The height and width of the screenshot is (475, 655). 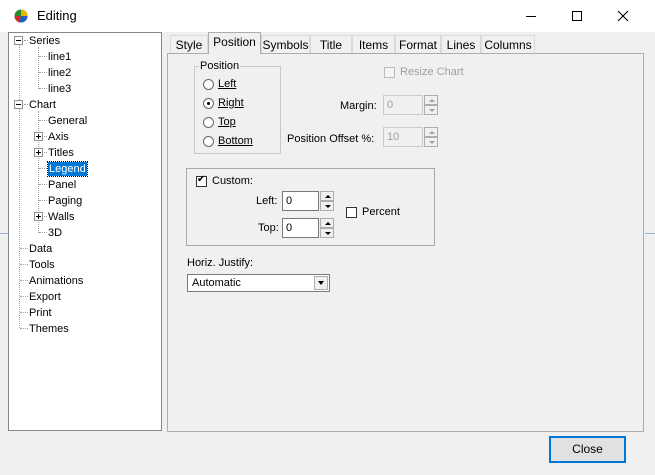 What do you see at coordinates (461, 44) in the screenshot?
I see `tab-lines: Lines` at bounding box center [461, 44].